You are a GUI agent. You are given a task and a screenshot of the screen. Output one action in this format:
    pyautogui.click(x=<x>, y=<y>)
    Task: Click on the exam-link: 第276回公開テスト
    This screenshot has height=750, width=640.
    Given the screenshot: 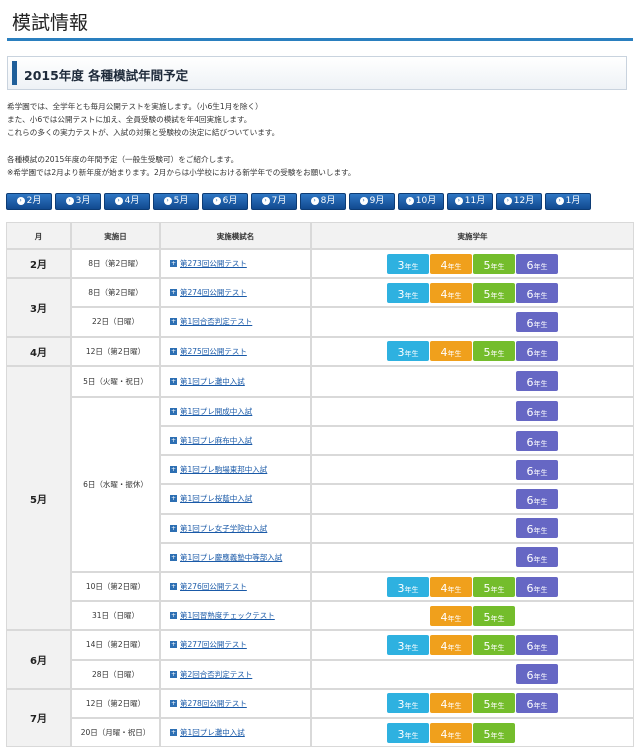 What is the action you would take?
    pyautogui.click(x=213, y=586)
    